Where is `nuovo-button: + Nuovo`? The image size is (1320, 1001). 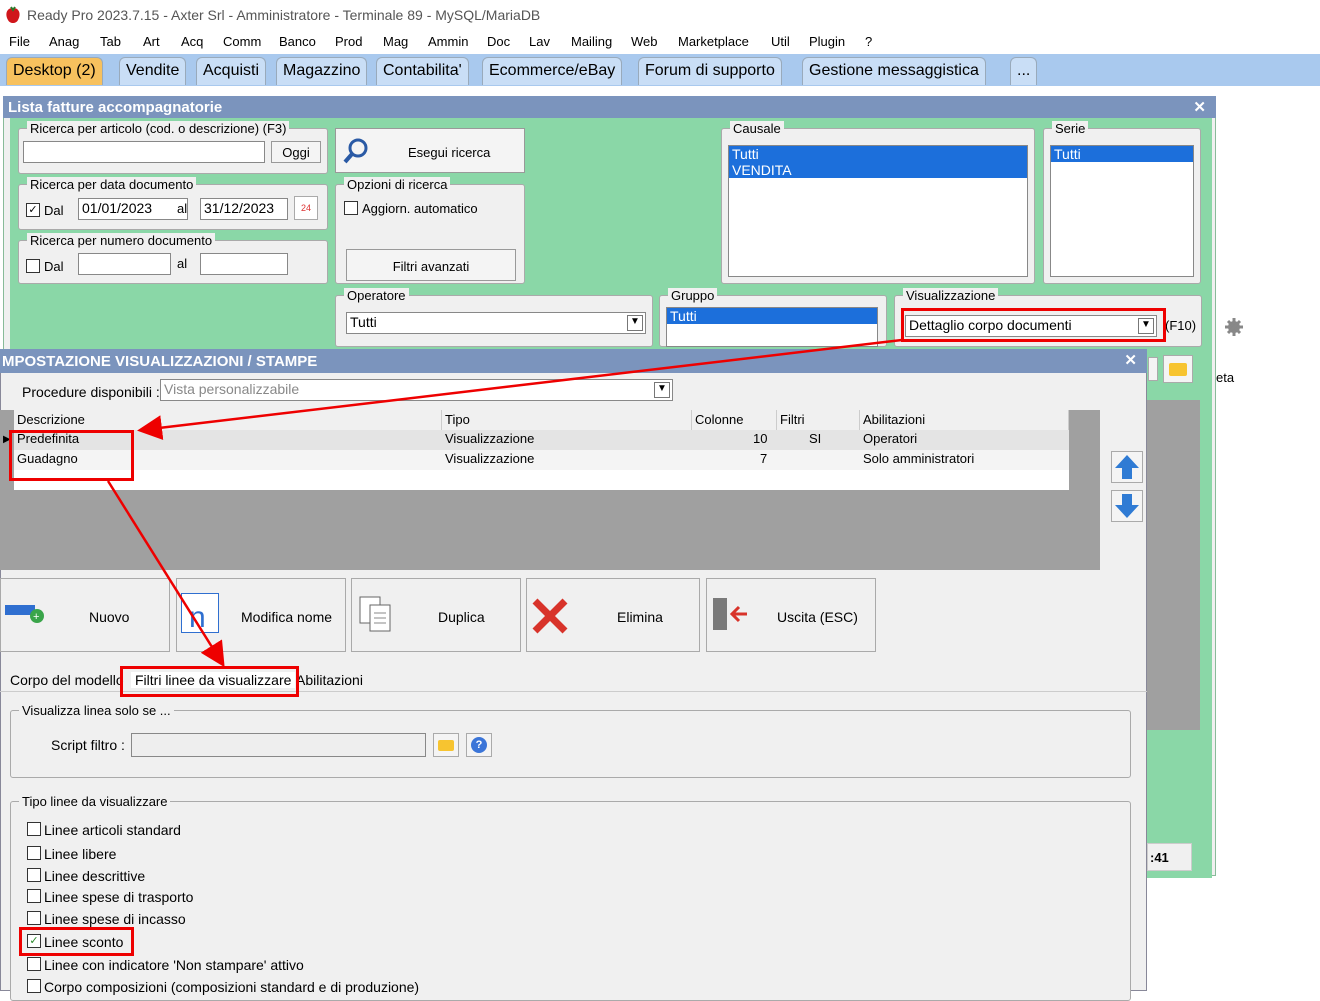
nuovo-button: + Nuovo is located at coordinates (85, 615).